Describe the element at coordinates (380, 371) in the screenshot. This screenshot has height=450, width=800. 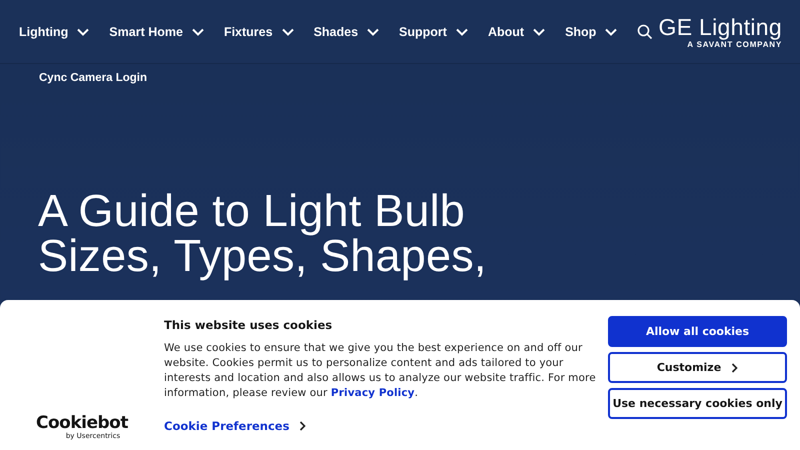
I see `cookie-text: We use cookies to ensure that we give you the best experience on and off our website. Cookies permit us to personalize content and ads tailored to your interests and location and also allows us to analyze our website traffic. For more information, please review our Privacy Policy.` at that location.